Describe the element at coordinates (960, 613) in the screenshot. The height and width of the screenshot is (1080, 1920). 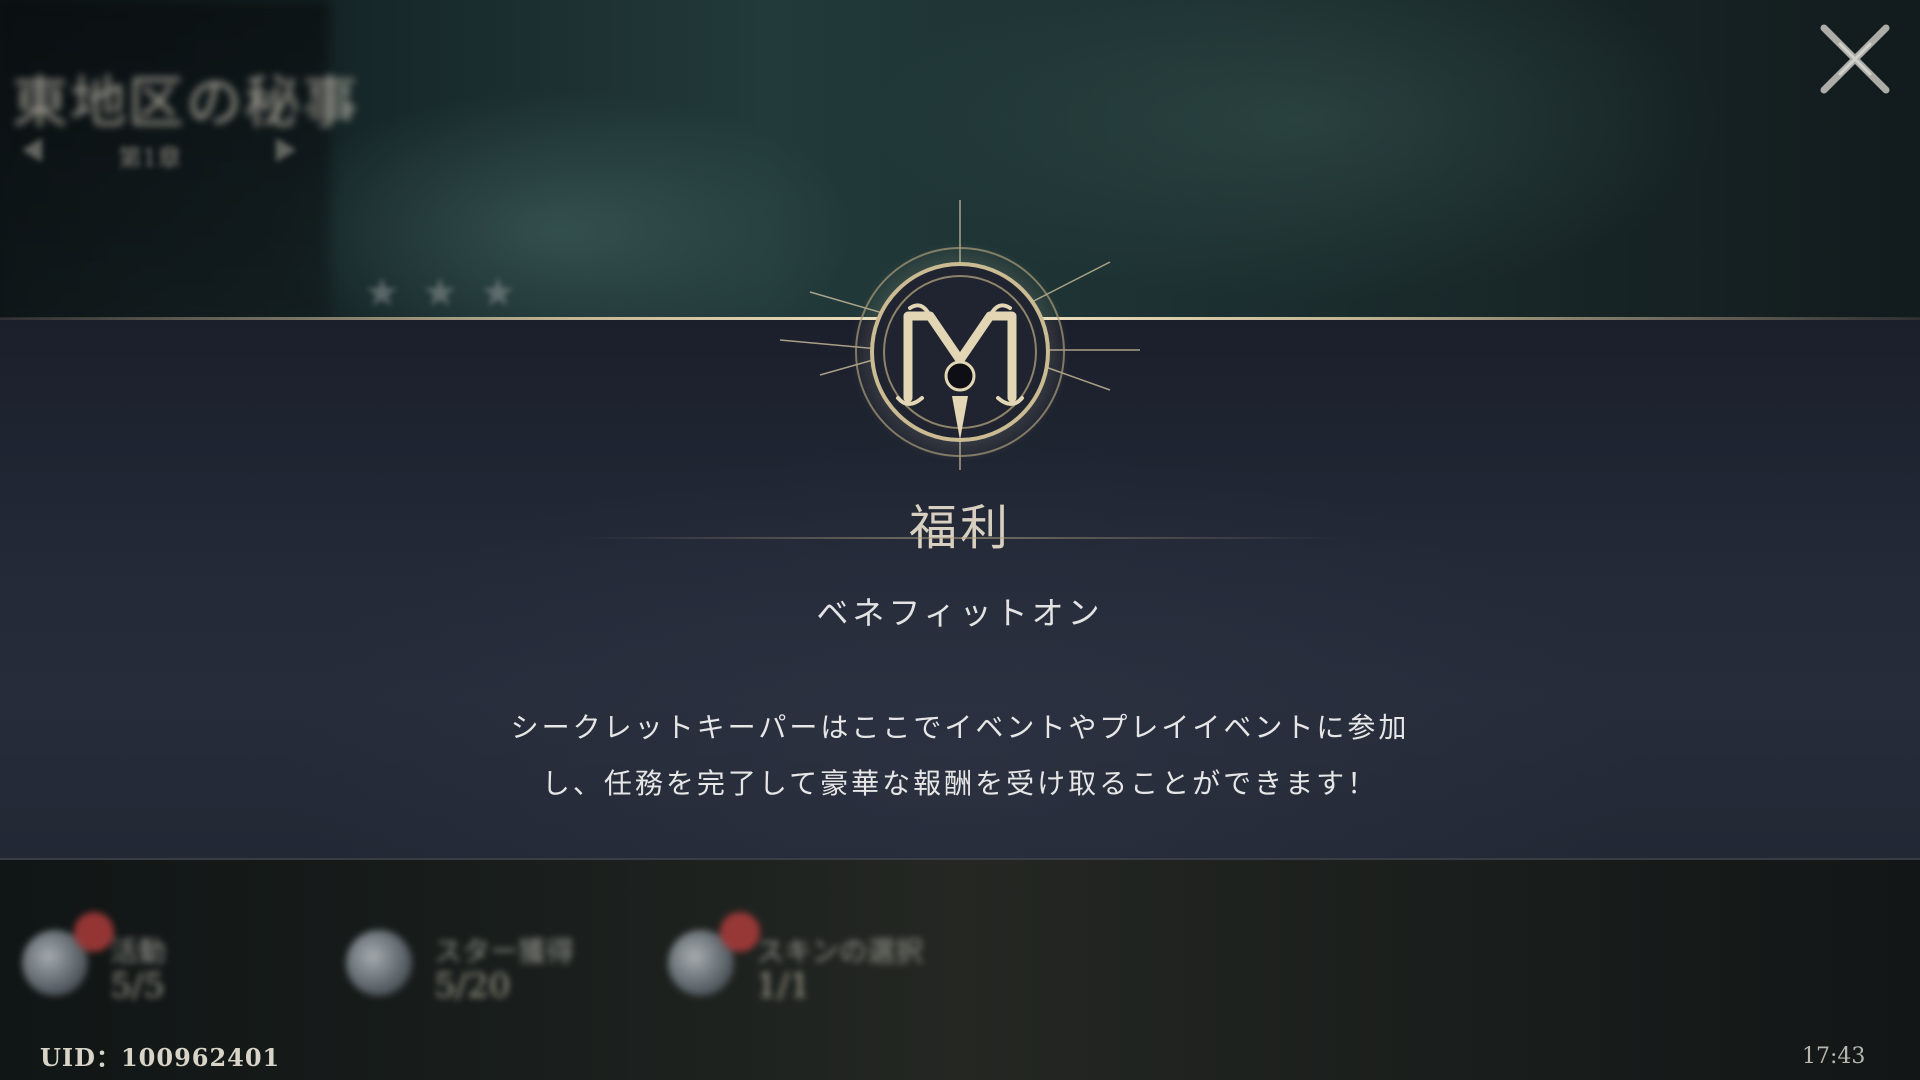
I see `feature-subtitle: ベネフィットオン` at that location.